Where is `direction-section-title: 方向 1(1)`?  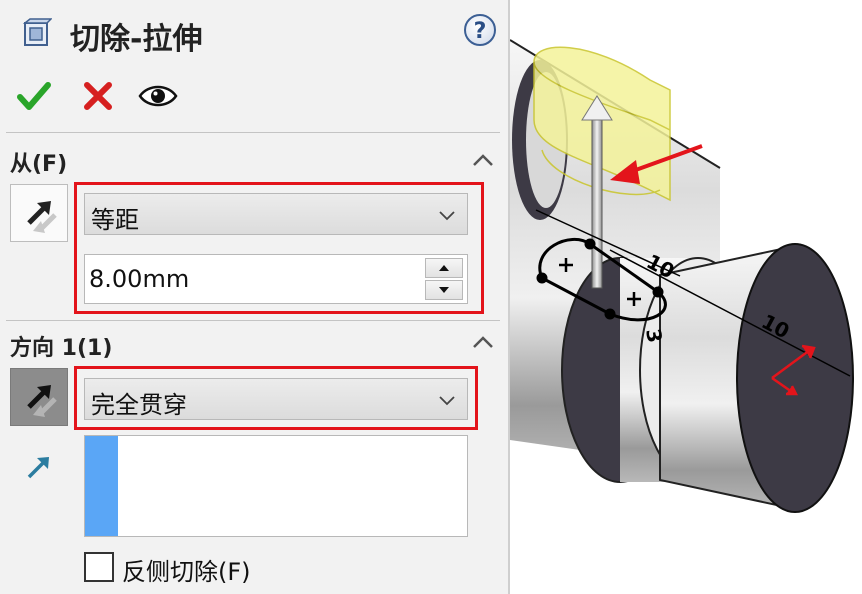
direction-section-title: 方向 1(1) is located at coordinates (61, 348).